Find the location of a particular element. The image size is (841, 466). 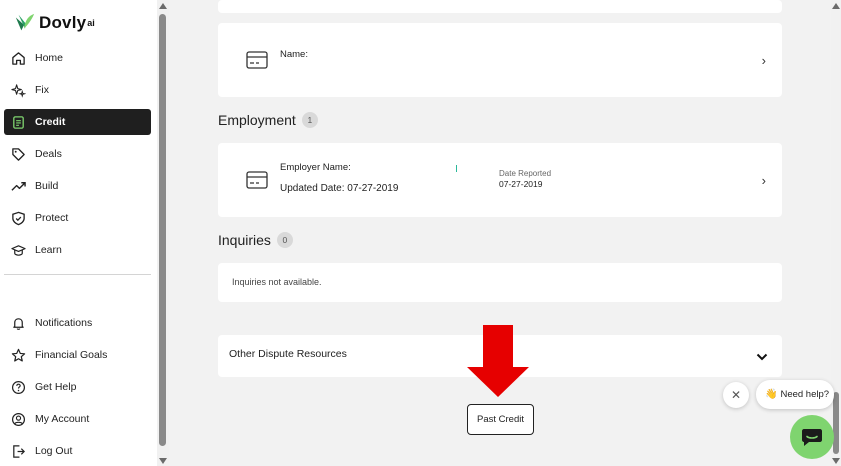

inquiries-title: Inquiries is located at coordinates (244, 240).